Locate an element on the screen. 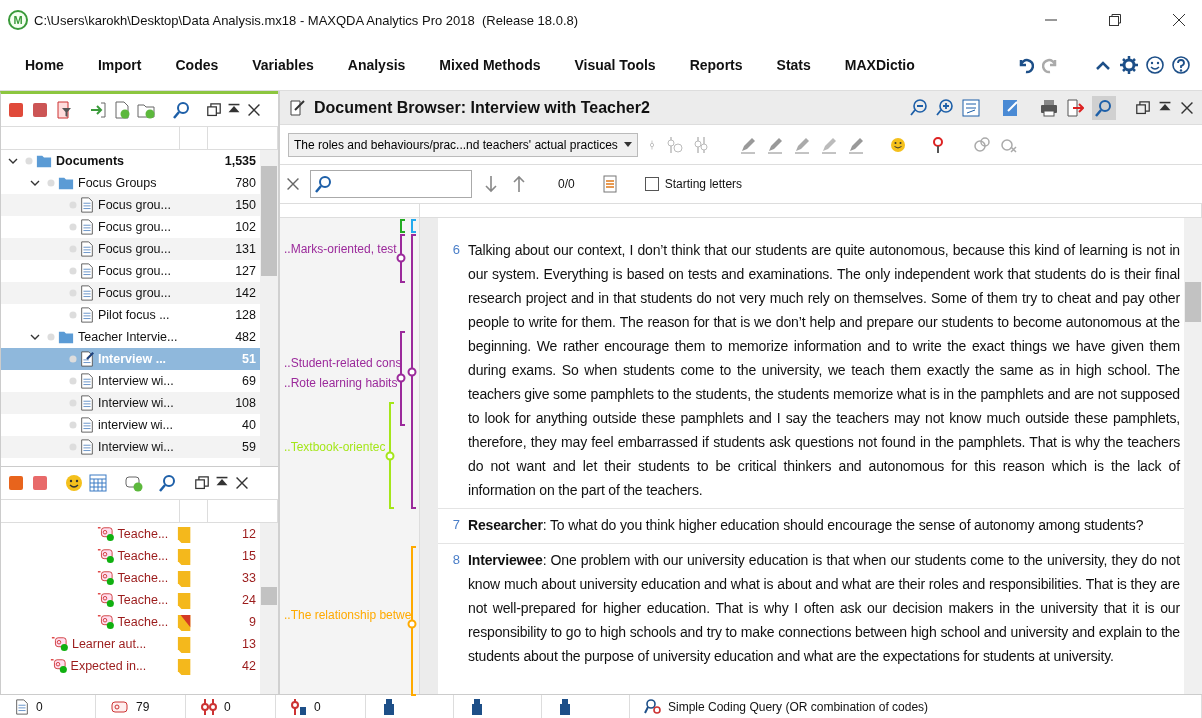 This screenshot has width=1202, height=718. copy-documents-icon is located at coordinates (40, 110).